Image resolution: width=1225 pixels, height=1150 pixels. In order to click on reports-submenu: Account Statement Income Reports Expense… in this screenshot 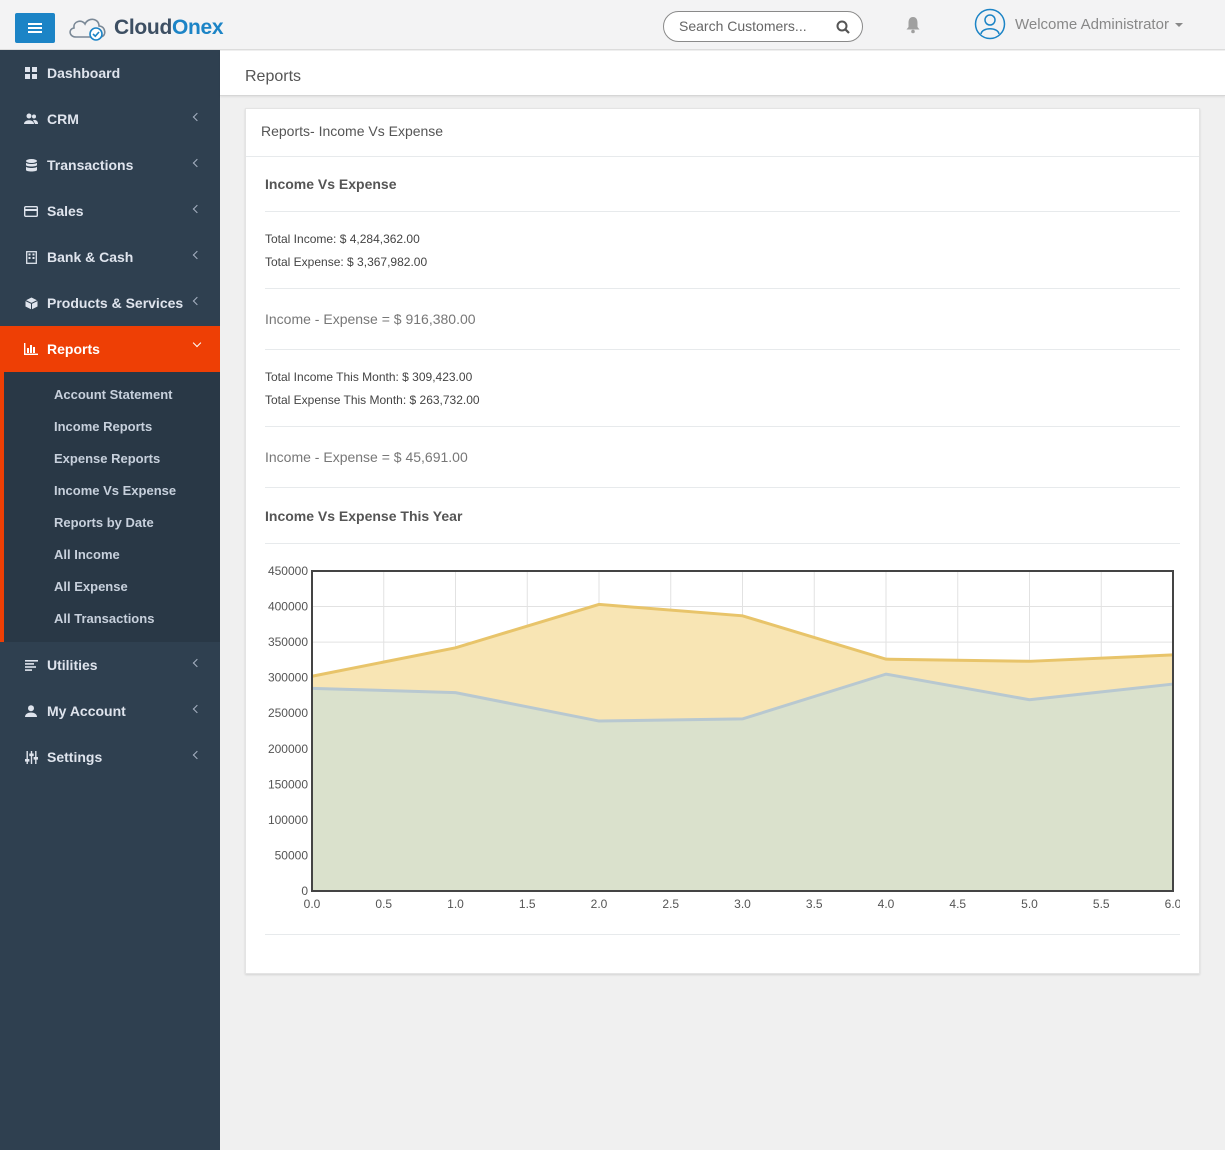, I will do `click(110, 507)`.